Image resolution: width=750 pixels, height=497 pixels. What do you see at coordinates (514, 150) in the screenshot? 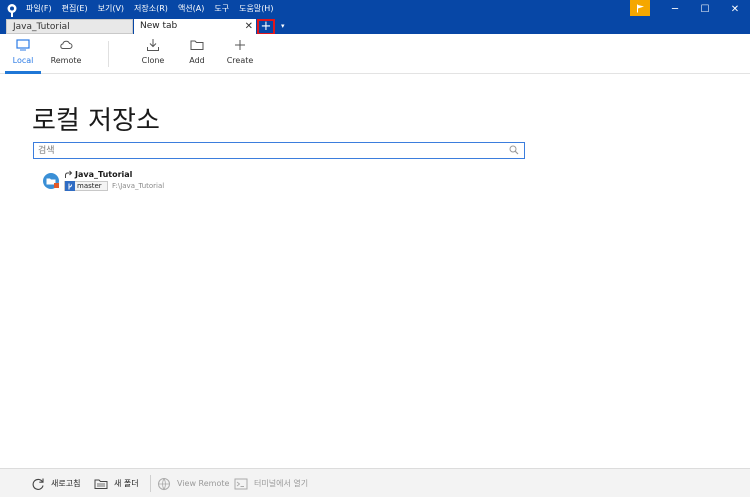
I see `search-icon` at bounding box center [514, 150].